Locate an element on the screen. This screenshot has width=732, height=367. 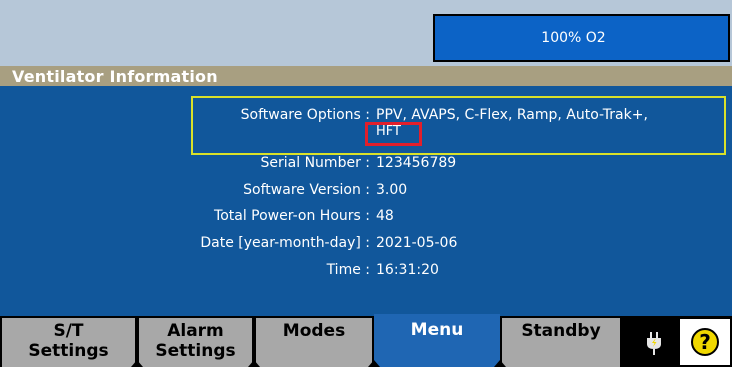
help-glyph: ? is located at coordinates (705, 342).